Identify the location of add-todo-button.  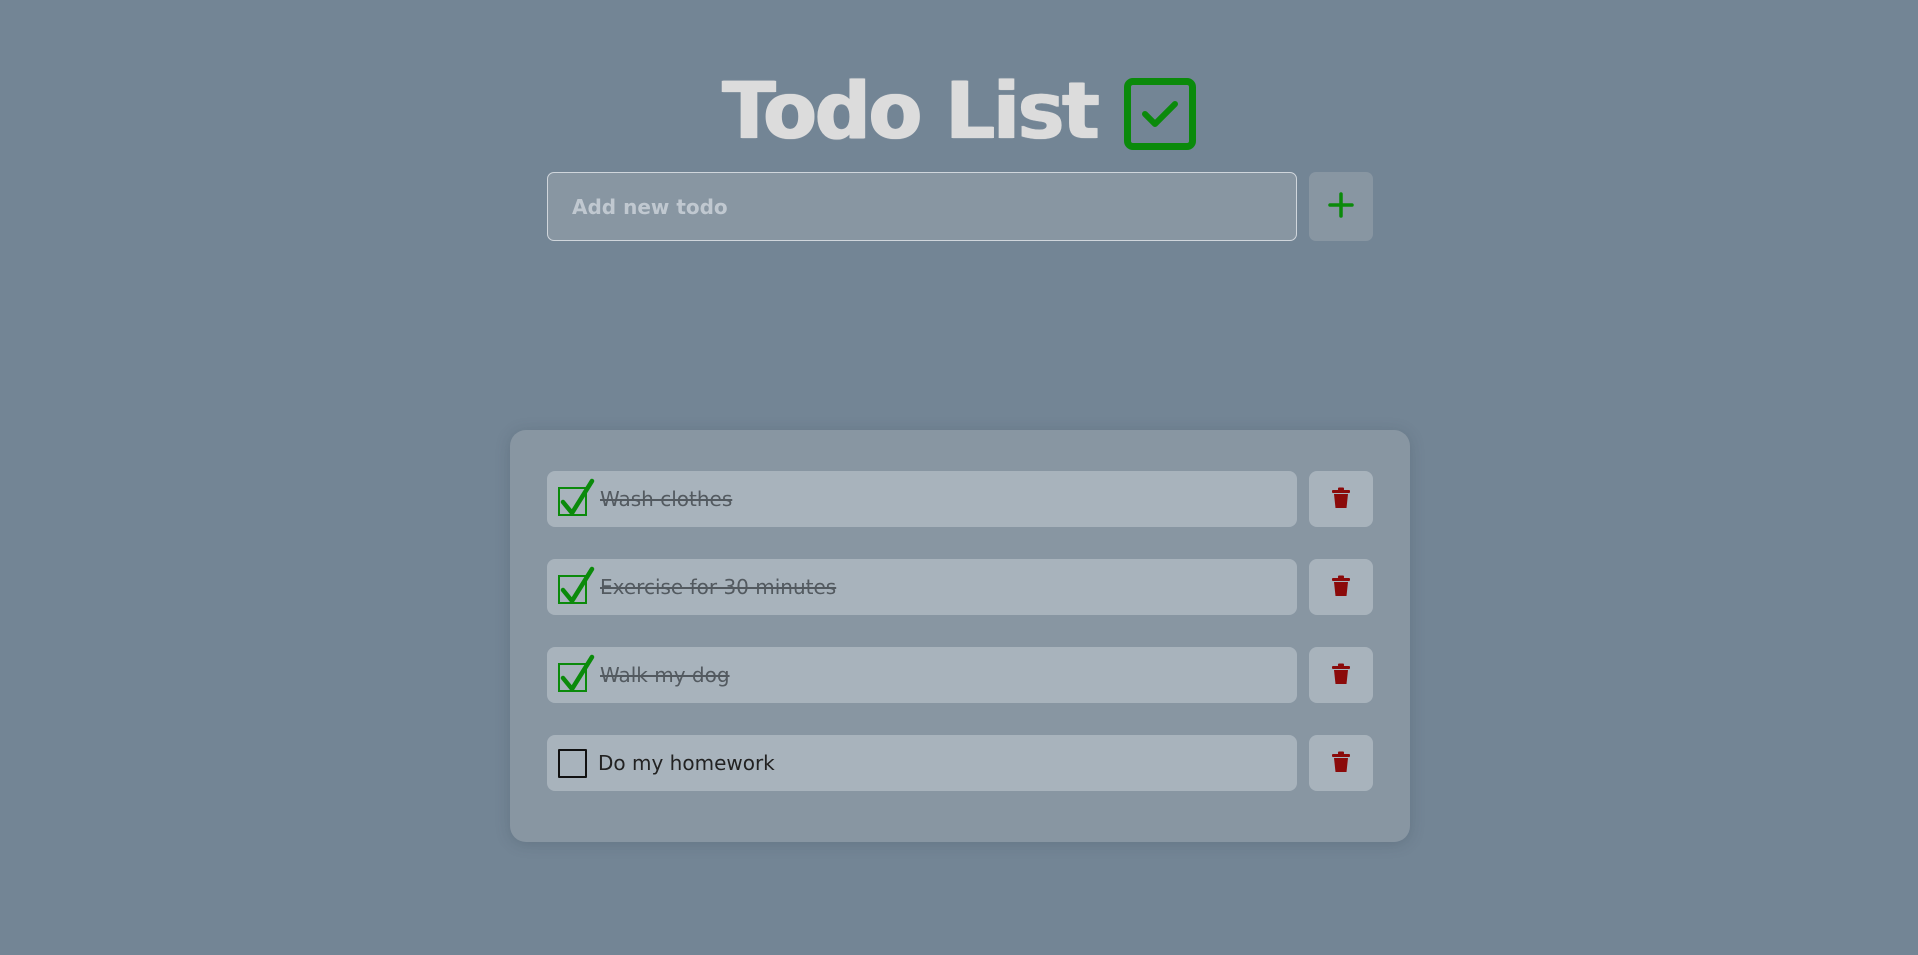
(1341, 206).